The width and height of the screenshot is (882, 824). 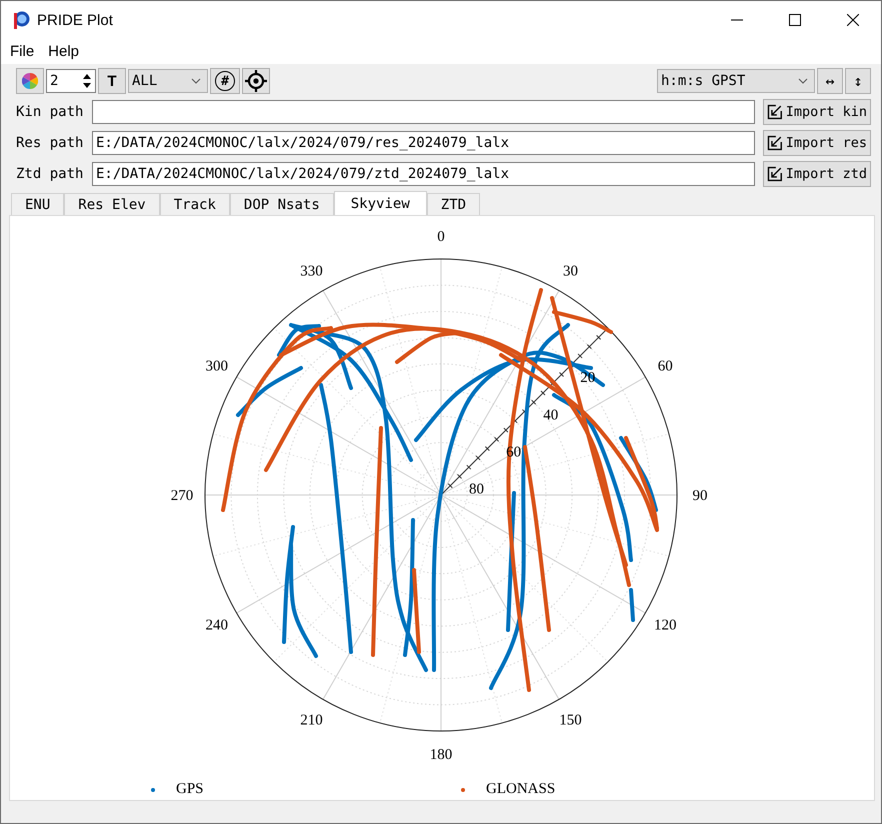 I want to click on azimuth-label: 330, so click(x=311, y=272).